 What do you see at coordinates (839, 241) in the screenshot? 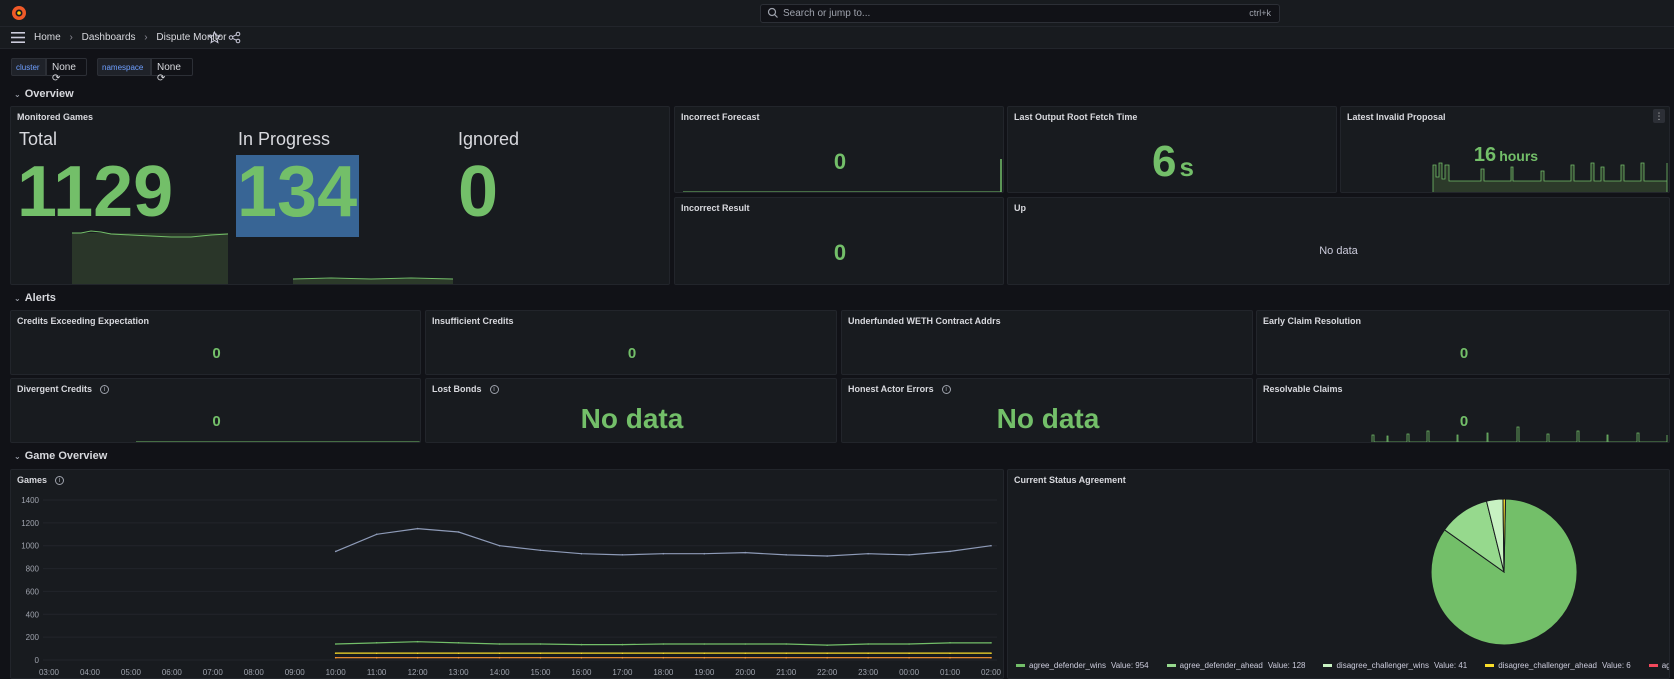
I see `panel-incorrect-result: Incorrect Result 0` at bounding box center [839, 241].